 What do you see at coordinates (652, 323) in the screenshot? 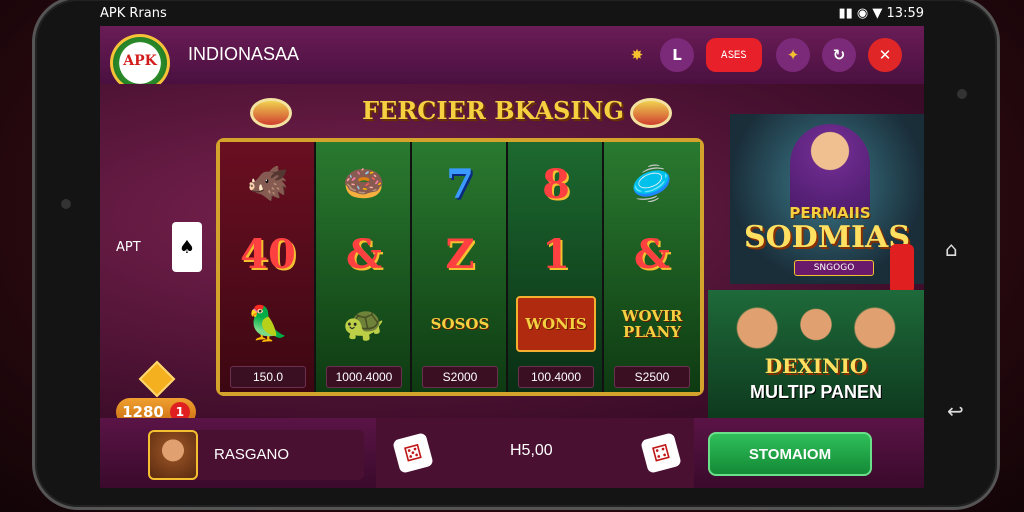
I see `reel-symbol: WOVIR PLANY` at bounding box center [652, 323].